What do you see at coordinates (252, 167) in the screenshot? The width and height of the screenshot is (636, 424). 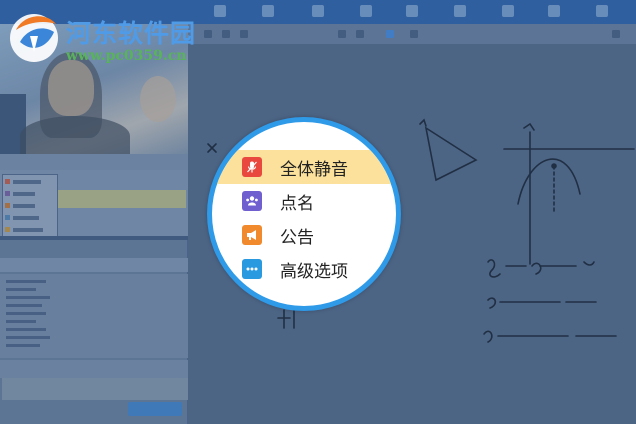 I see `mute-mic-icon` at bounding box center [252, 167].